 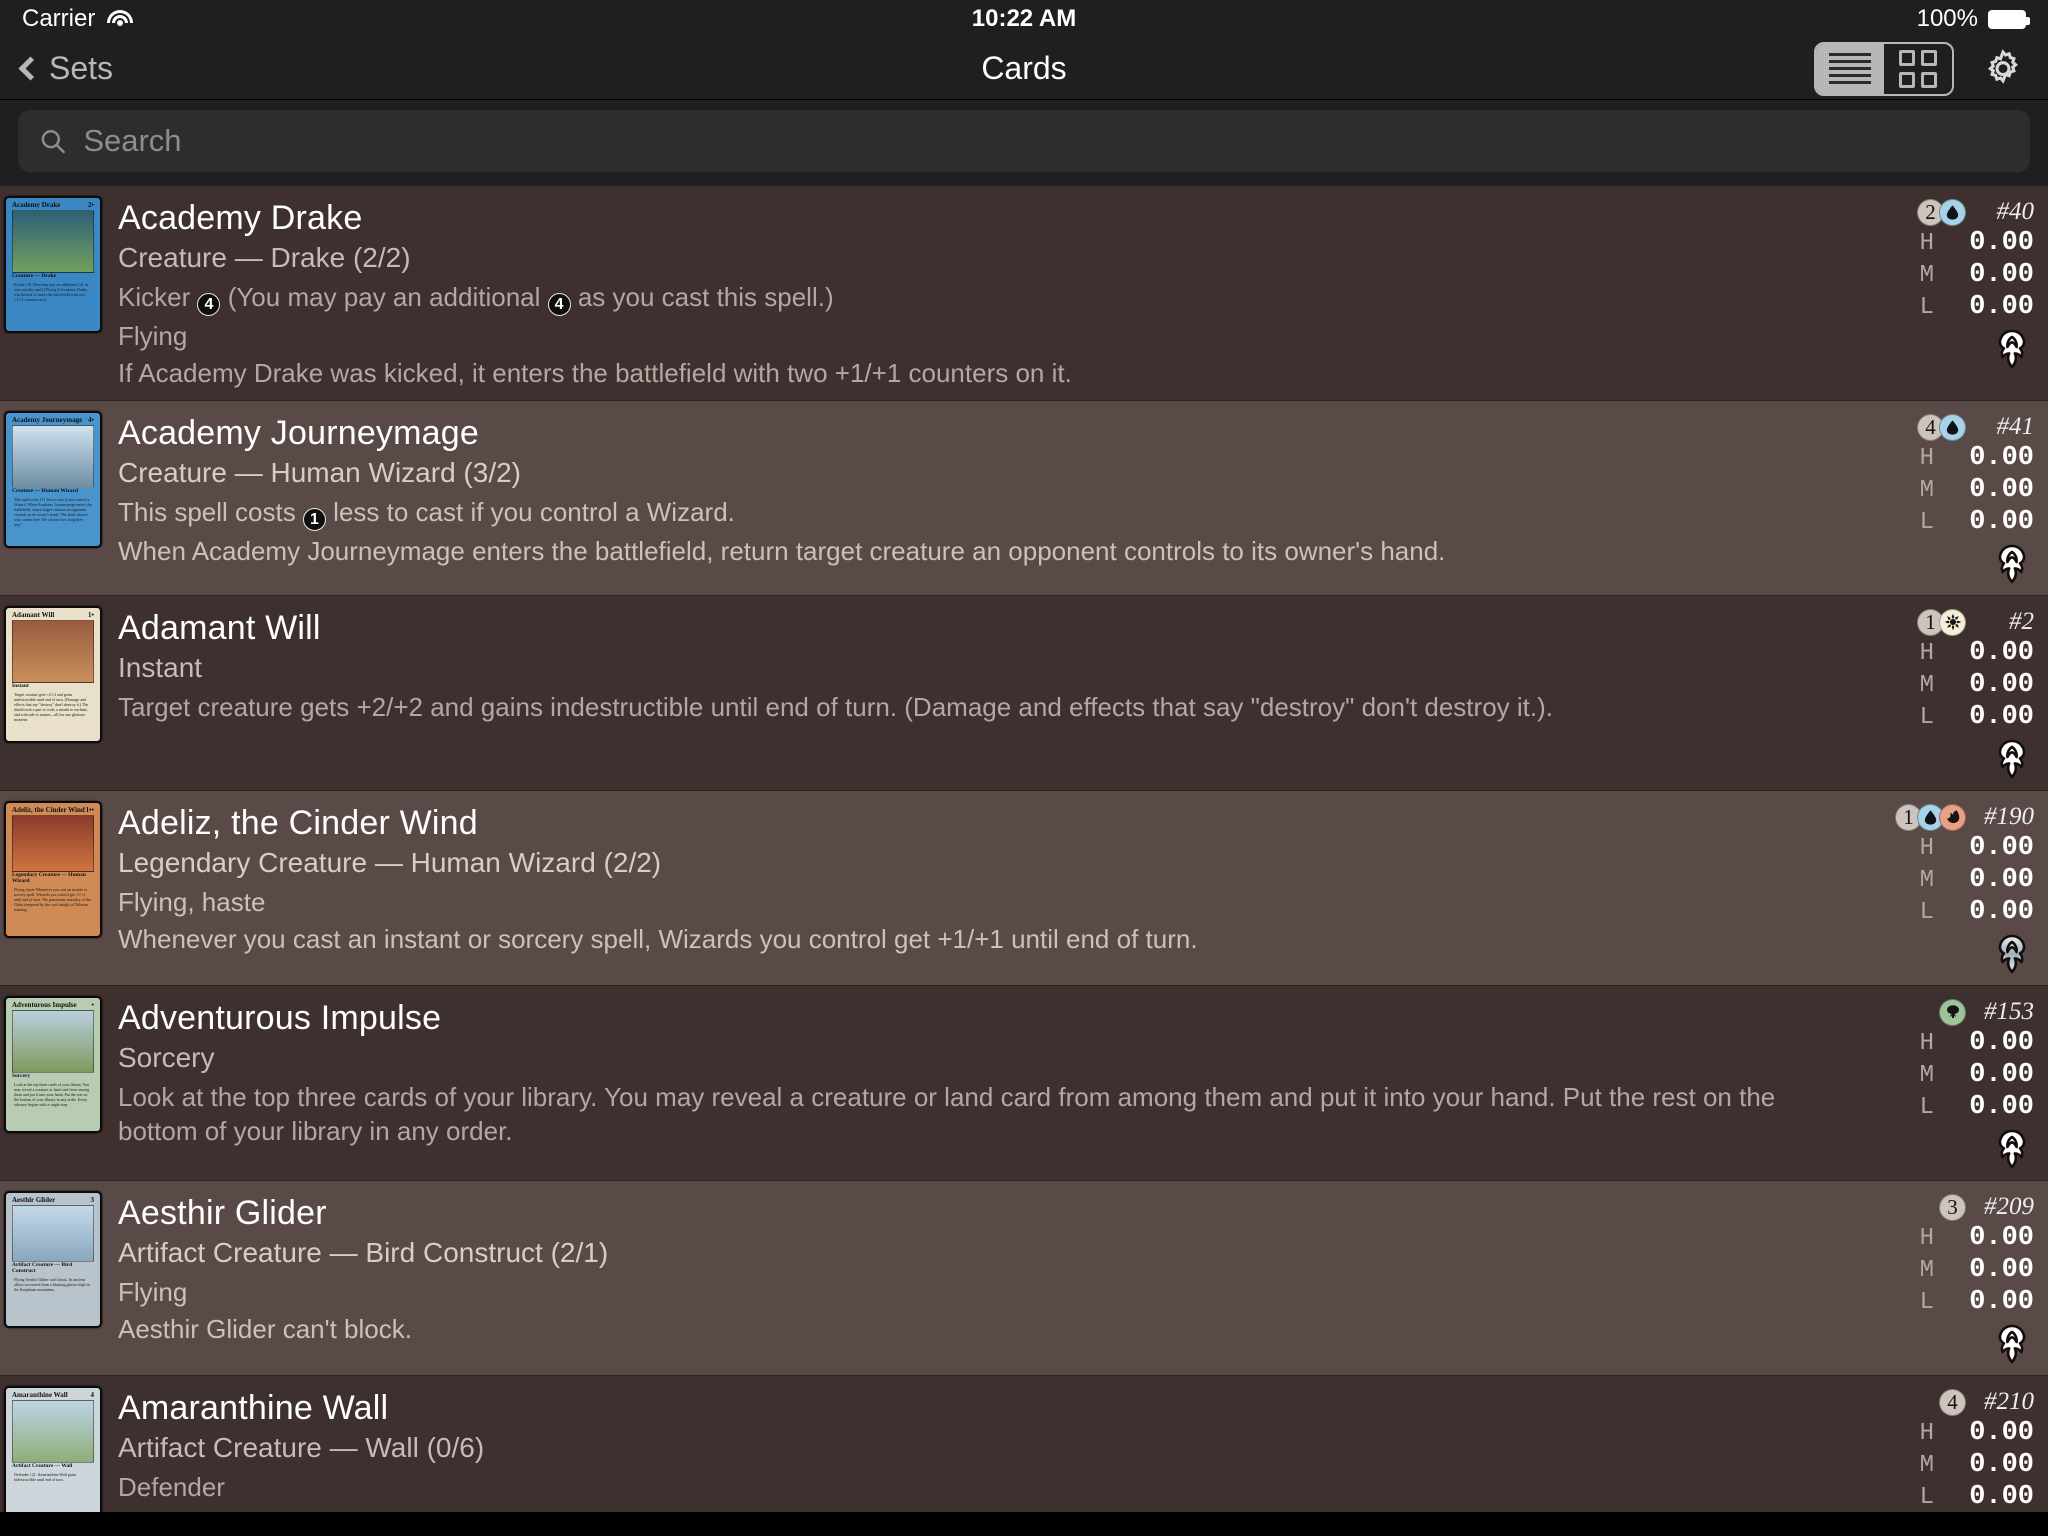 I want to click on mana-cost-line: 4 #210, so click(x=1986, y=1402).